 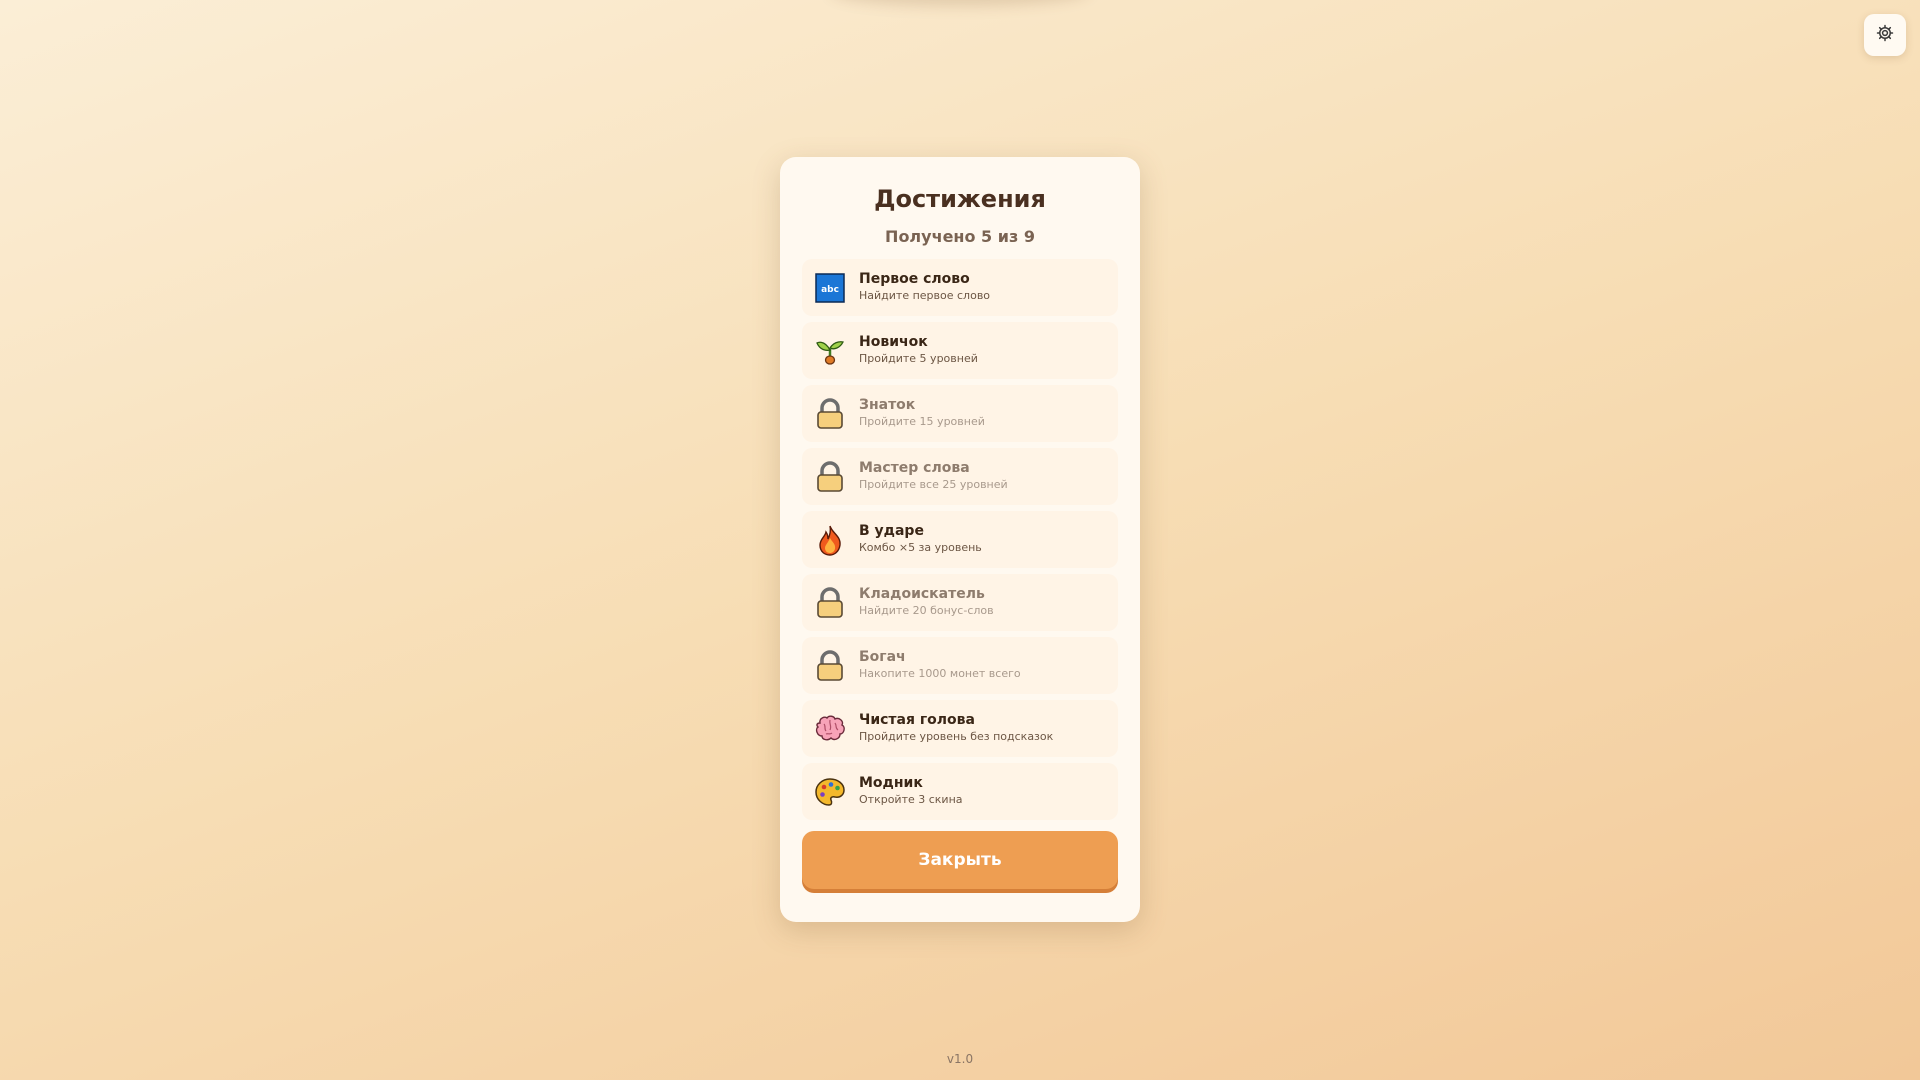 I want to click on fire-icon, so click(x=830, y=540).